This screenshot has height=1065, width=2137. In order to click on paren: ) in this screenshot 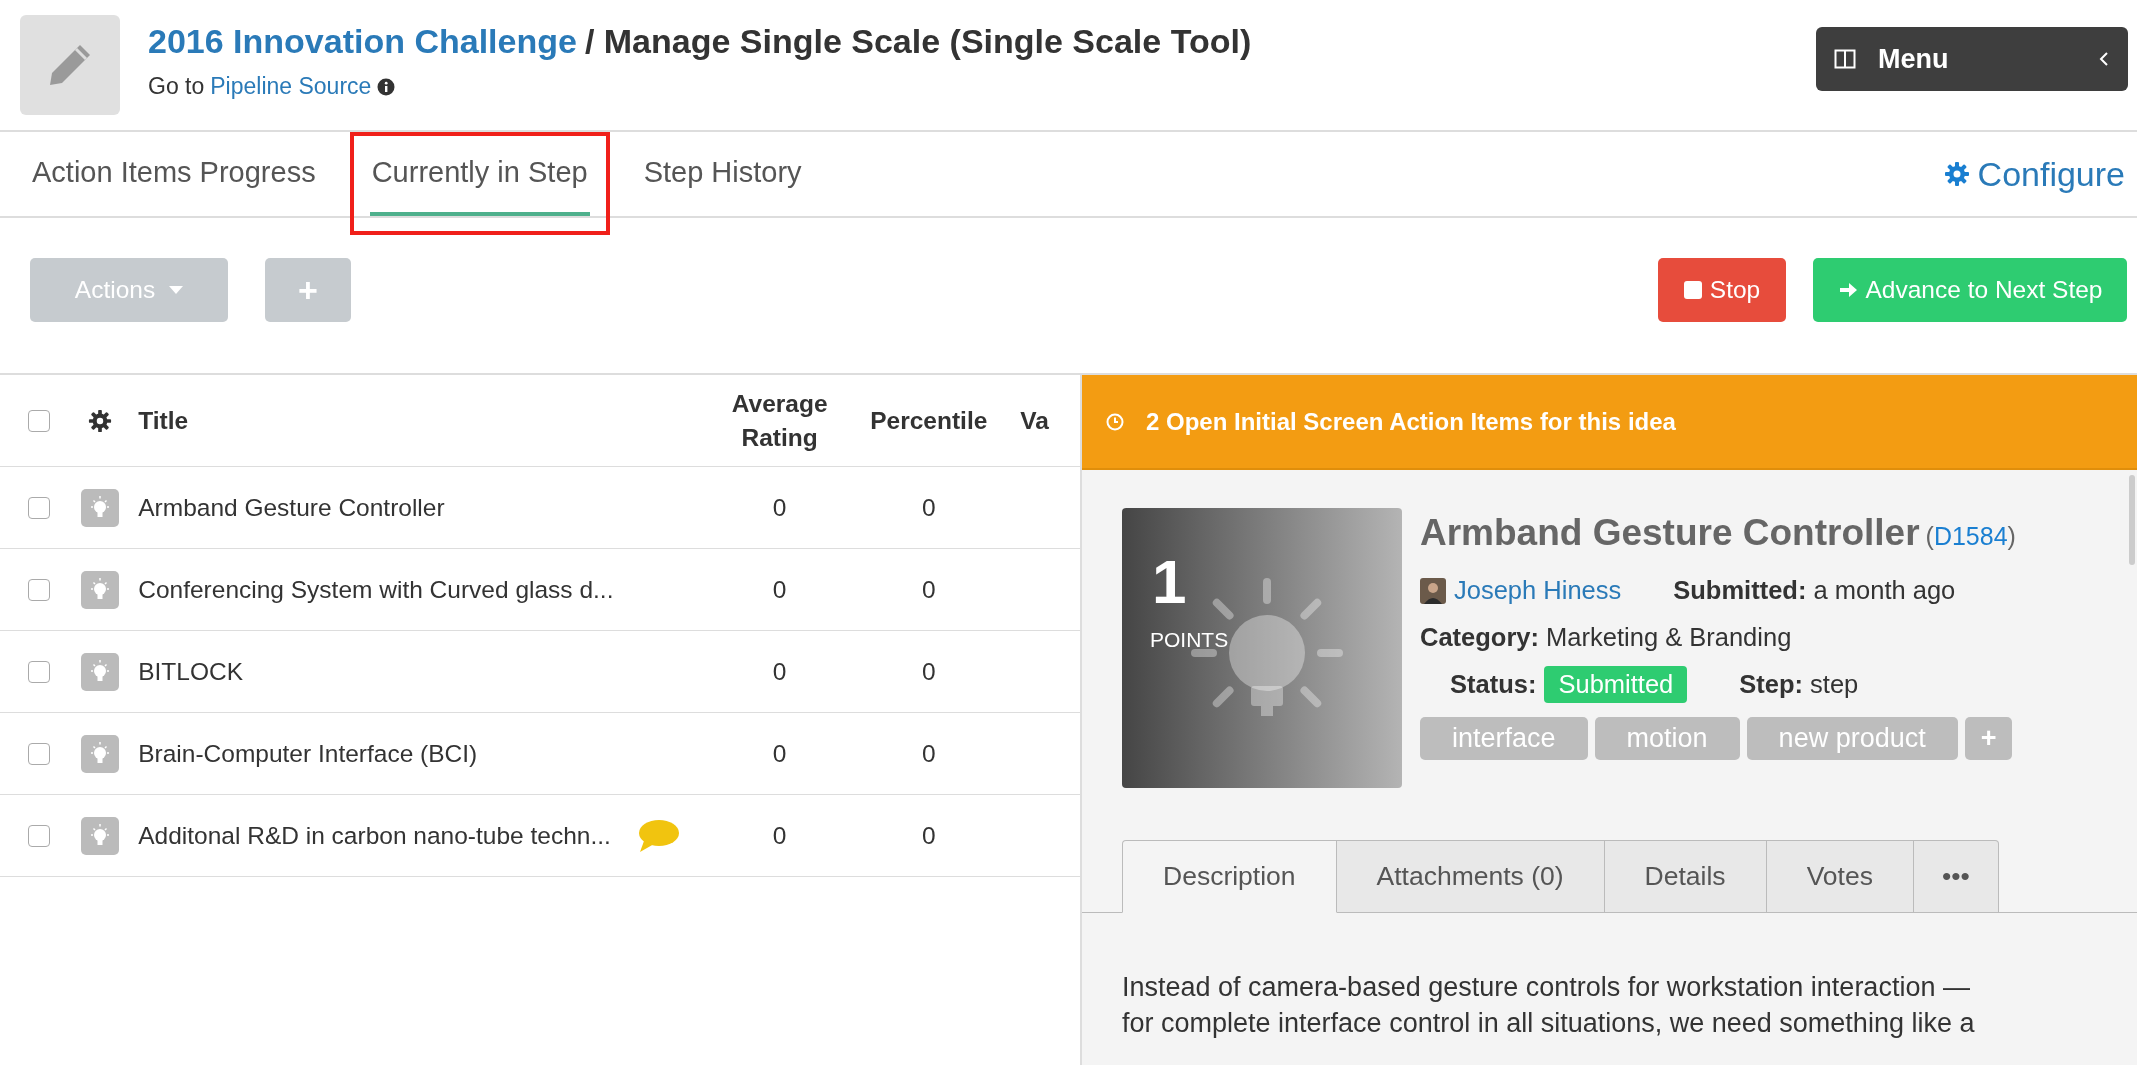, I will do `click(2011, 536)`.